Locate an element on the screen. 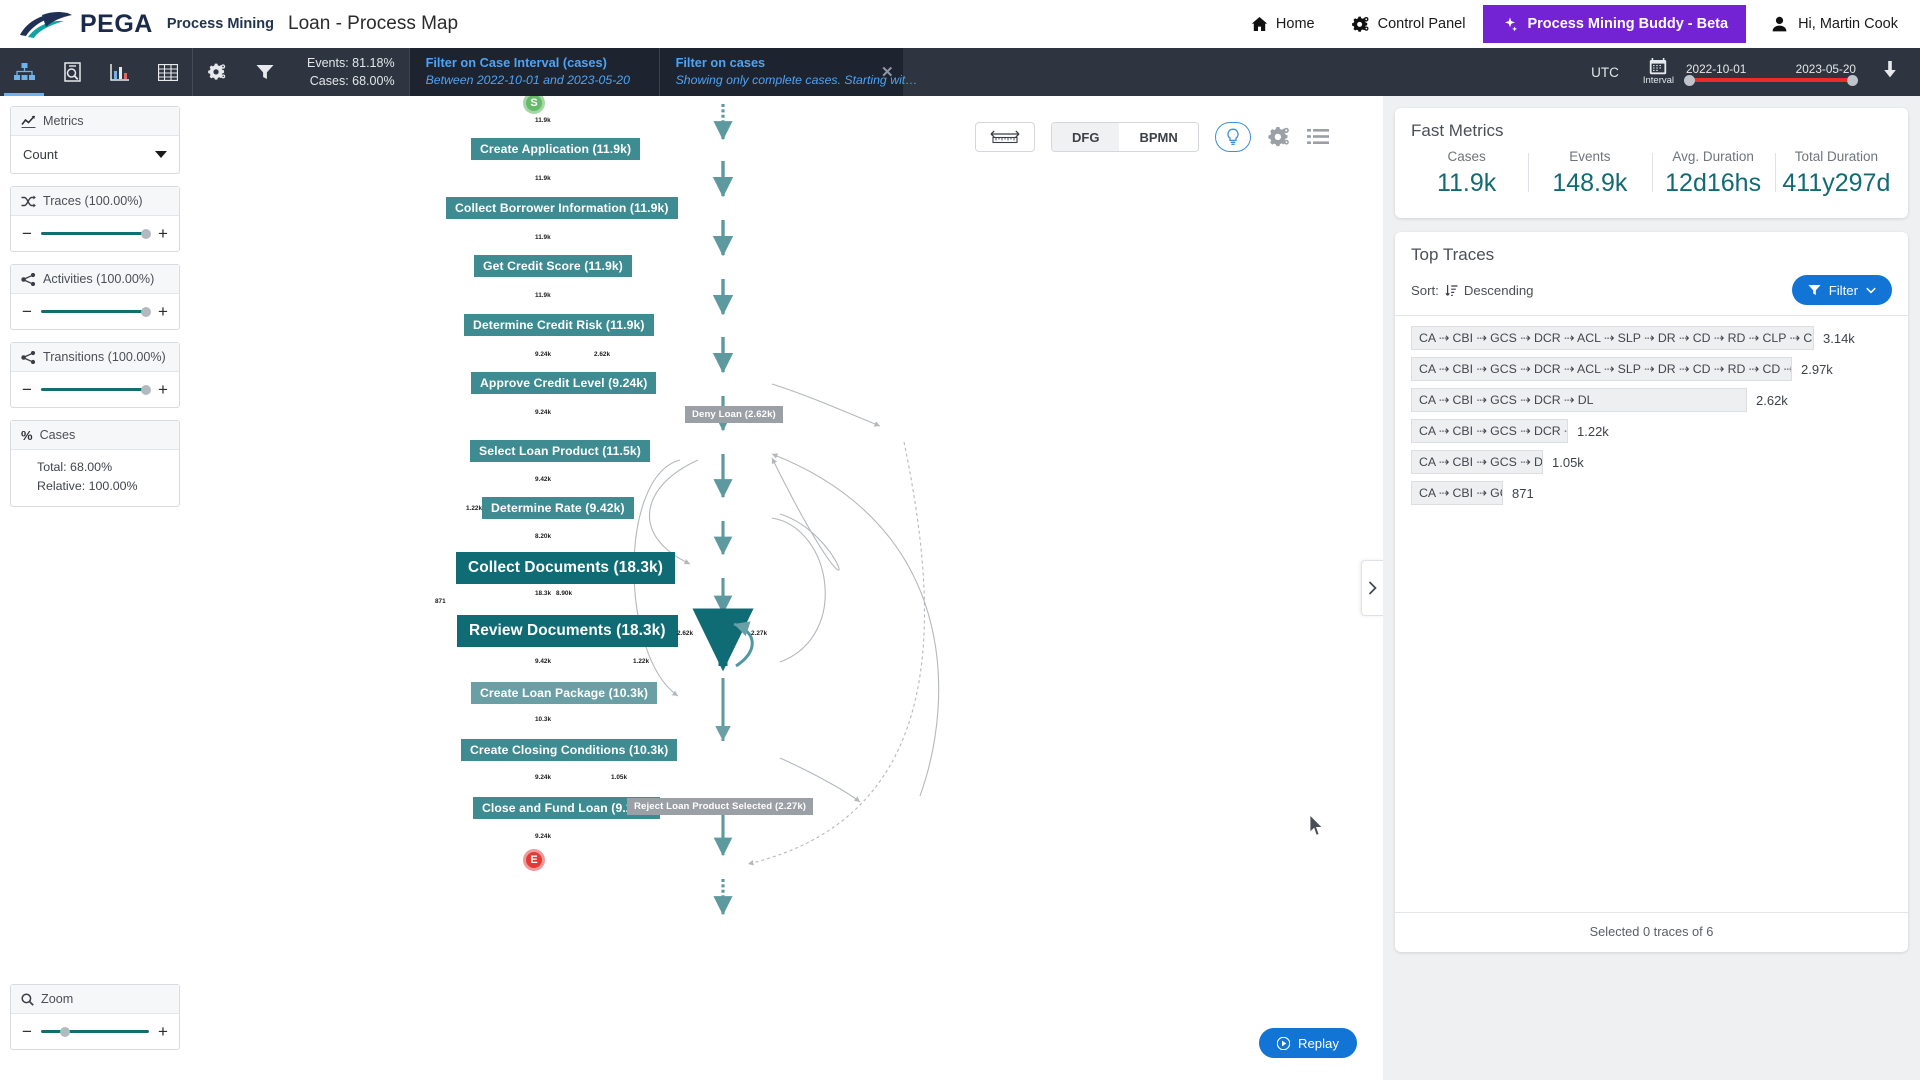 This screenshot has width=1920, height=1080. activities-decrease-button: − is located at coordinates (27, 311).